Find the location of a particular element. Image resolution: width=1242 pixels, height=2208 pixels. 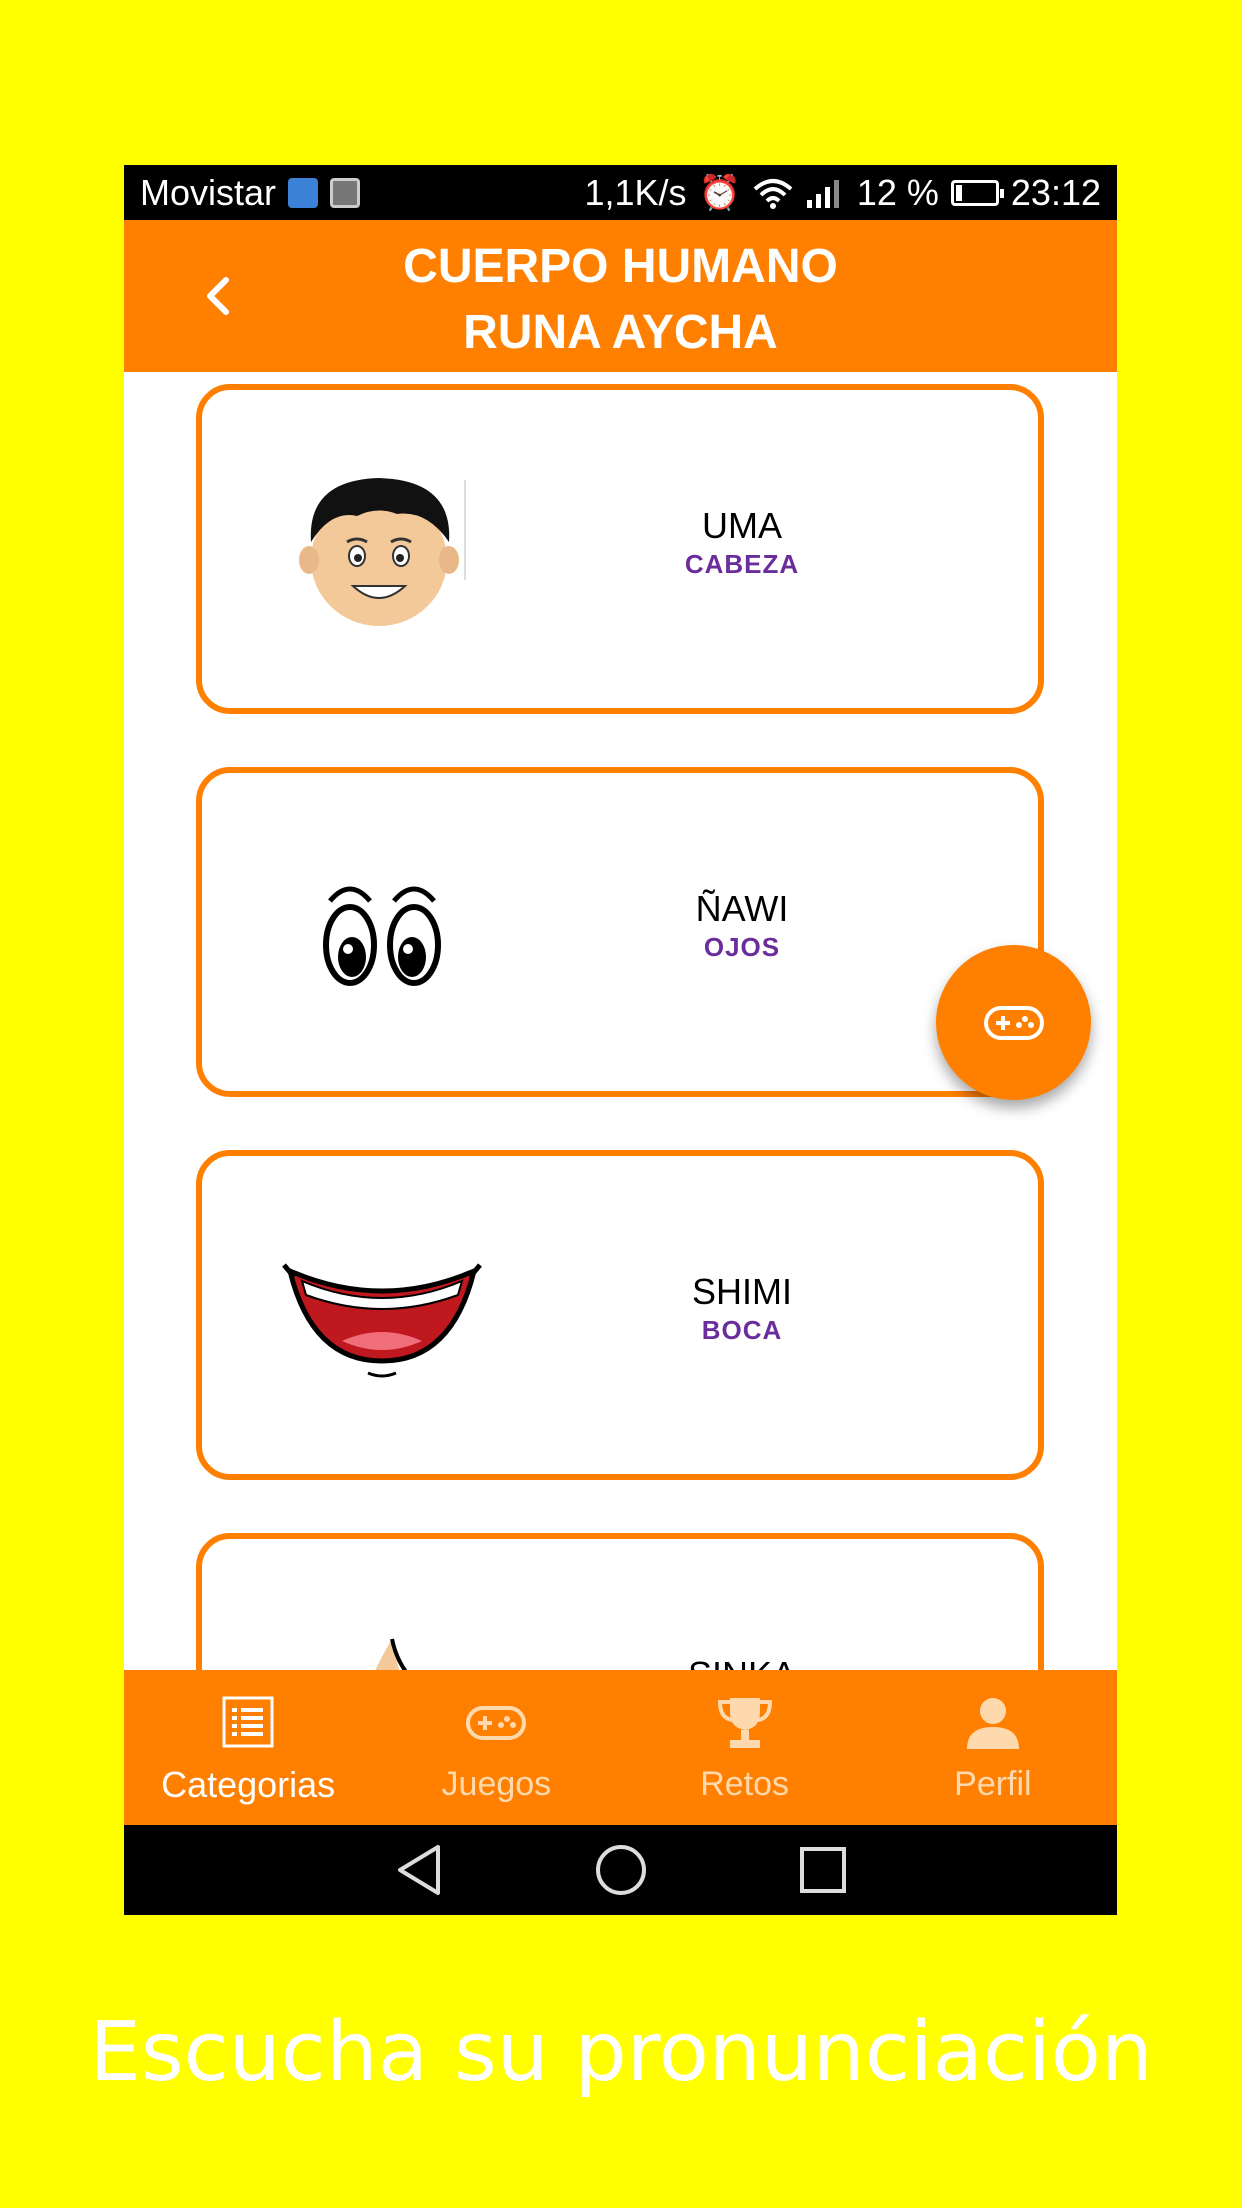

nav-label: Retos is located at coordinates (745, 1784).